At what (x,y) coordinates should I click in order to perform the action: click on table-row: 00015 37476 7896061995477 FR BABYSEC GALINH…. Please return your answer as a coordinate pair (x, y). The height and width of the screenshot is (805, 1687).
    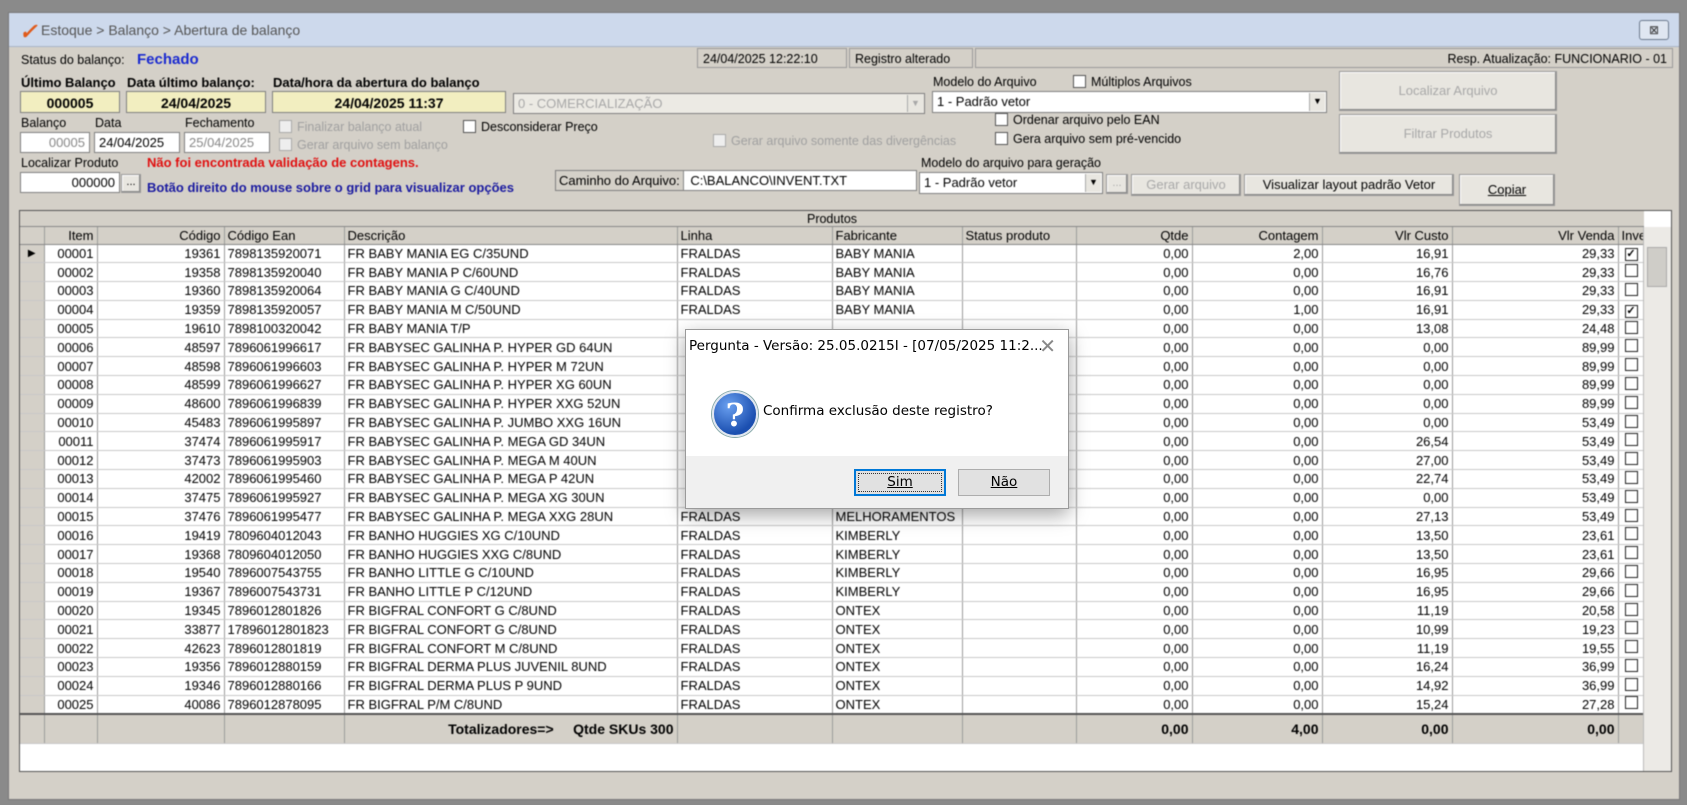
    Looking at the image, I should click on (832, 517).